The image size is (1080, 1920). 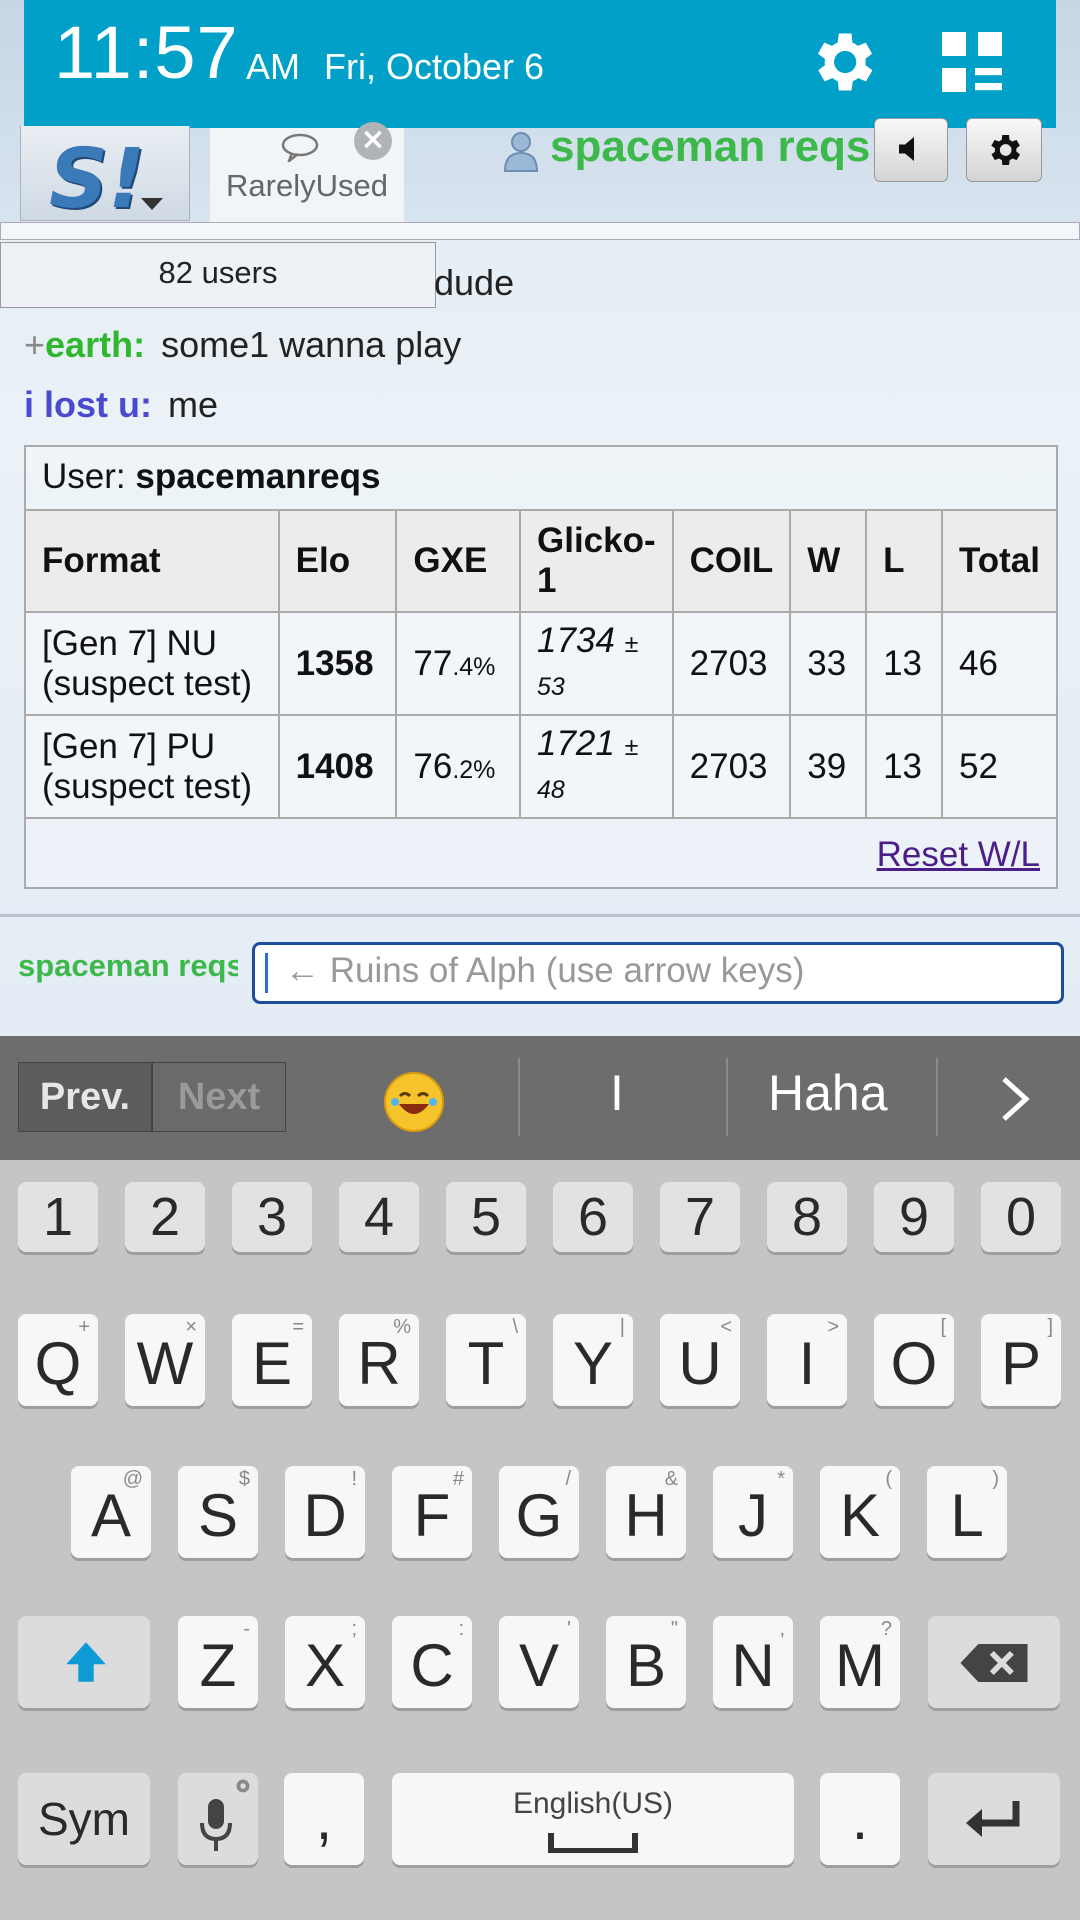 I want to click on sound-button, so click(x=911, y=150).